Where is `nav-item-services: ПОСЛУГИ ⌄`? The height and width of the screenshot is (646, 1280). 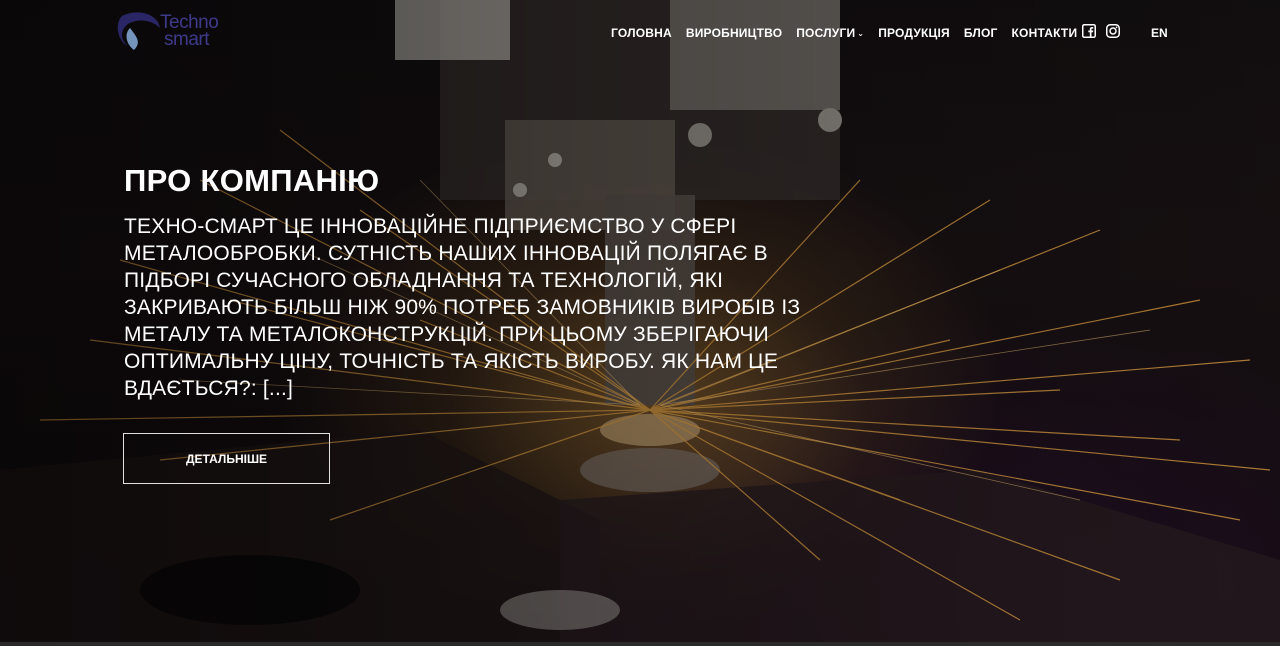
nav-item-services: ПОСЛУГИ ⌄ is located at coordinates (830, 33).